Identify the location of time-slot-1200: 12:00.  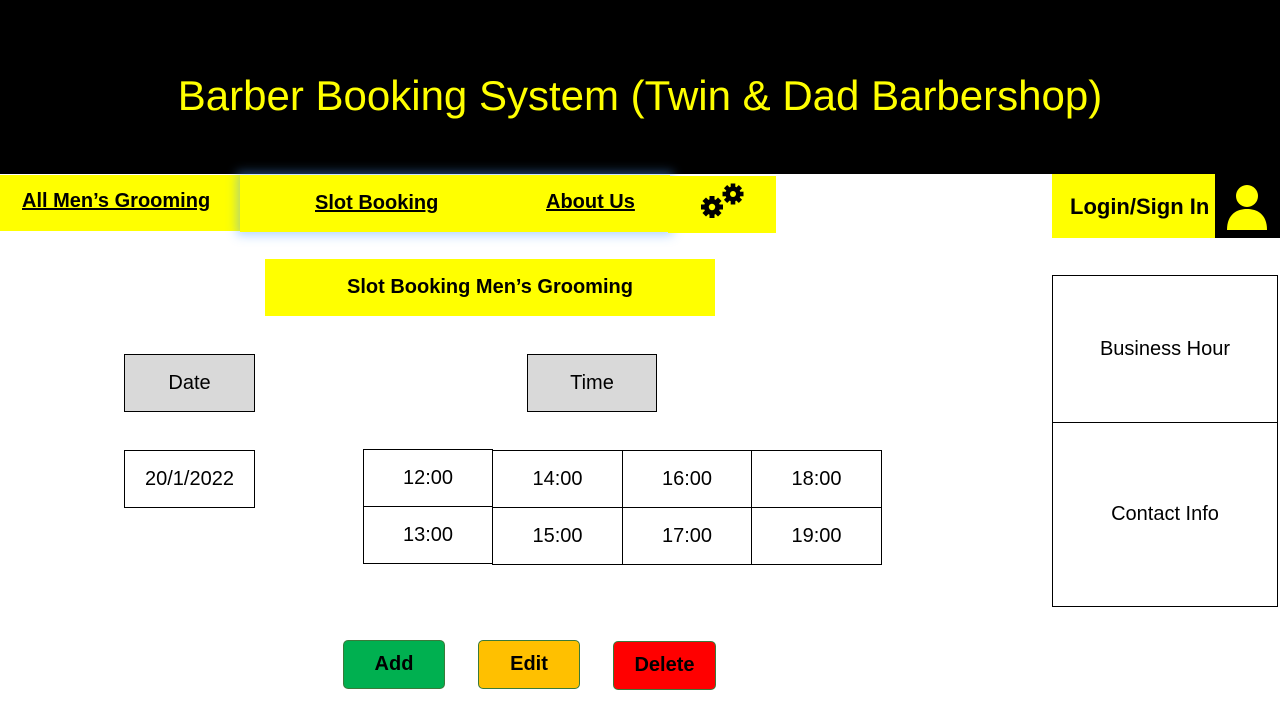
(428, 478).